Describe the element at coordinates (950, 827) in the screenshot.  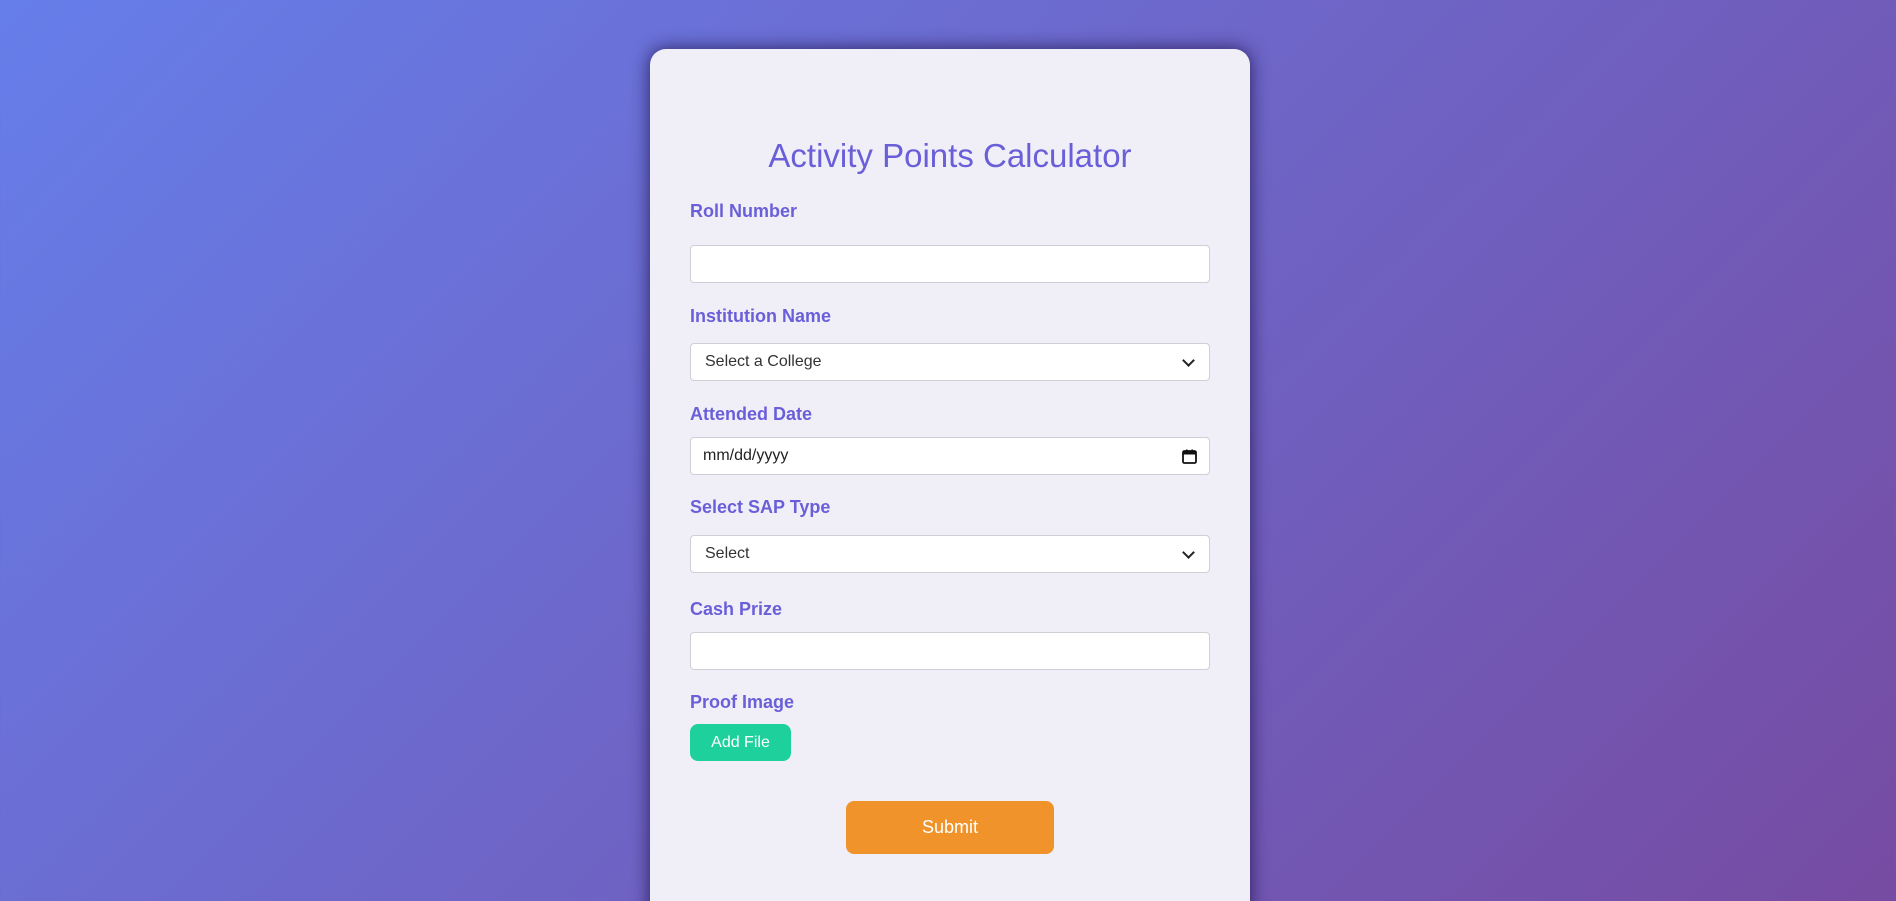
I see `submit-button: Submit` at that location.